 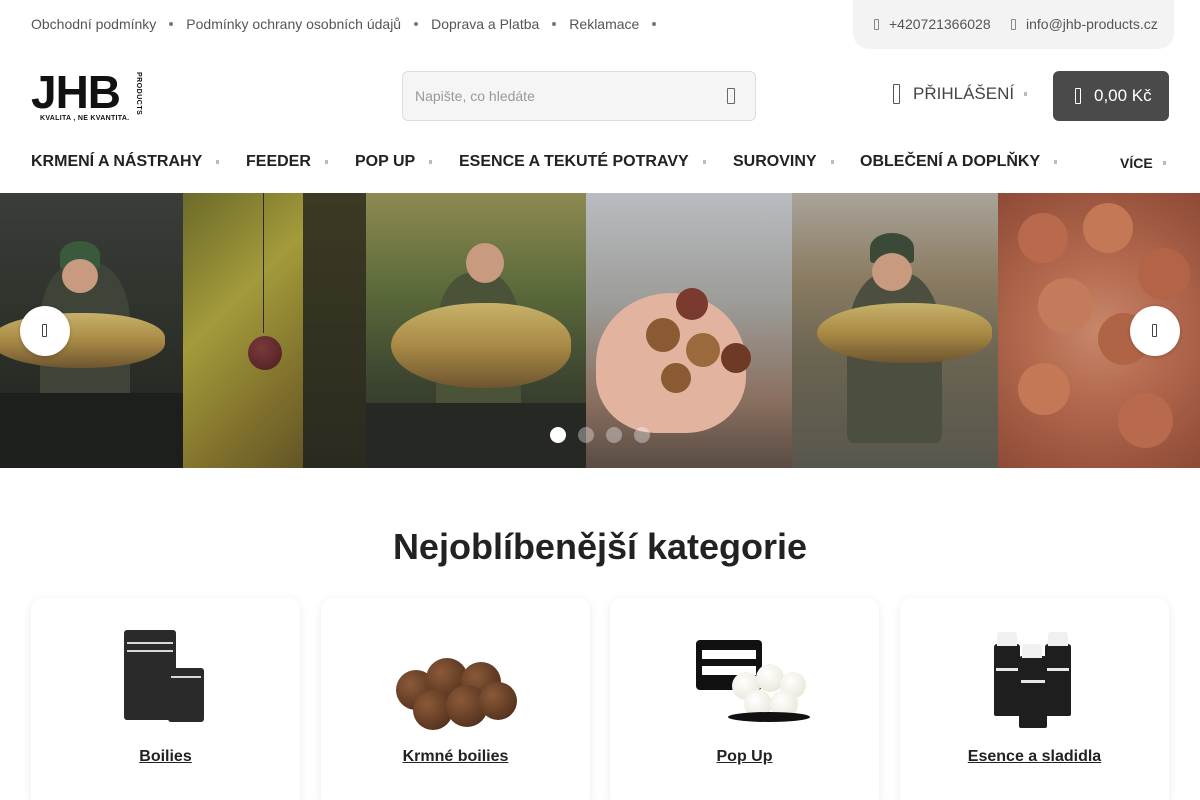 What do you see at coordinates (165, 675) in the screenshot?
I see `category-image-boilies` at bounding box center [165, 675].